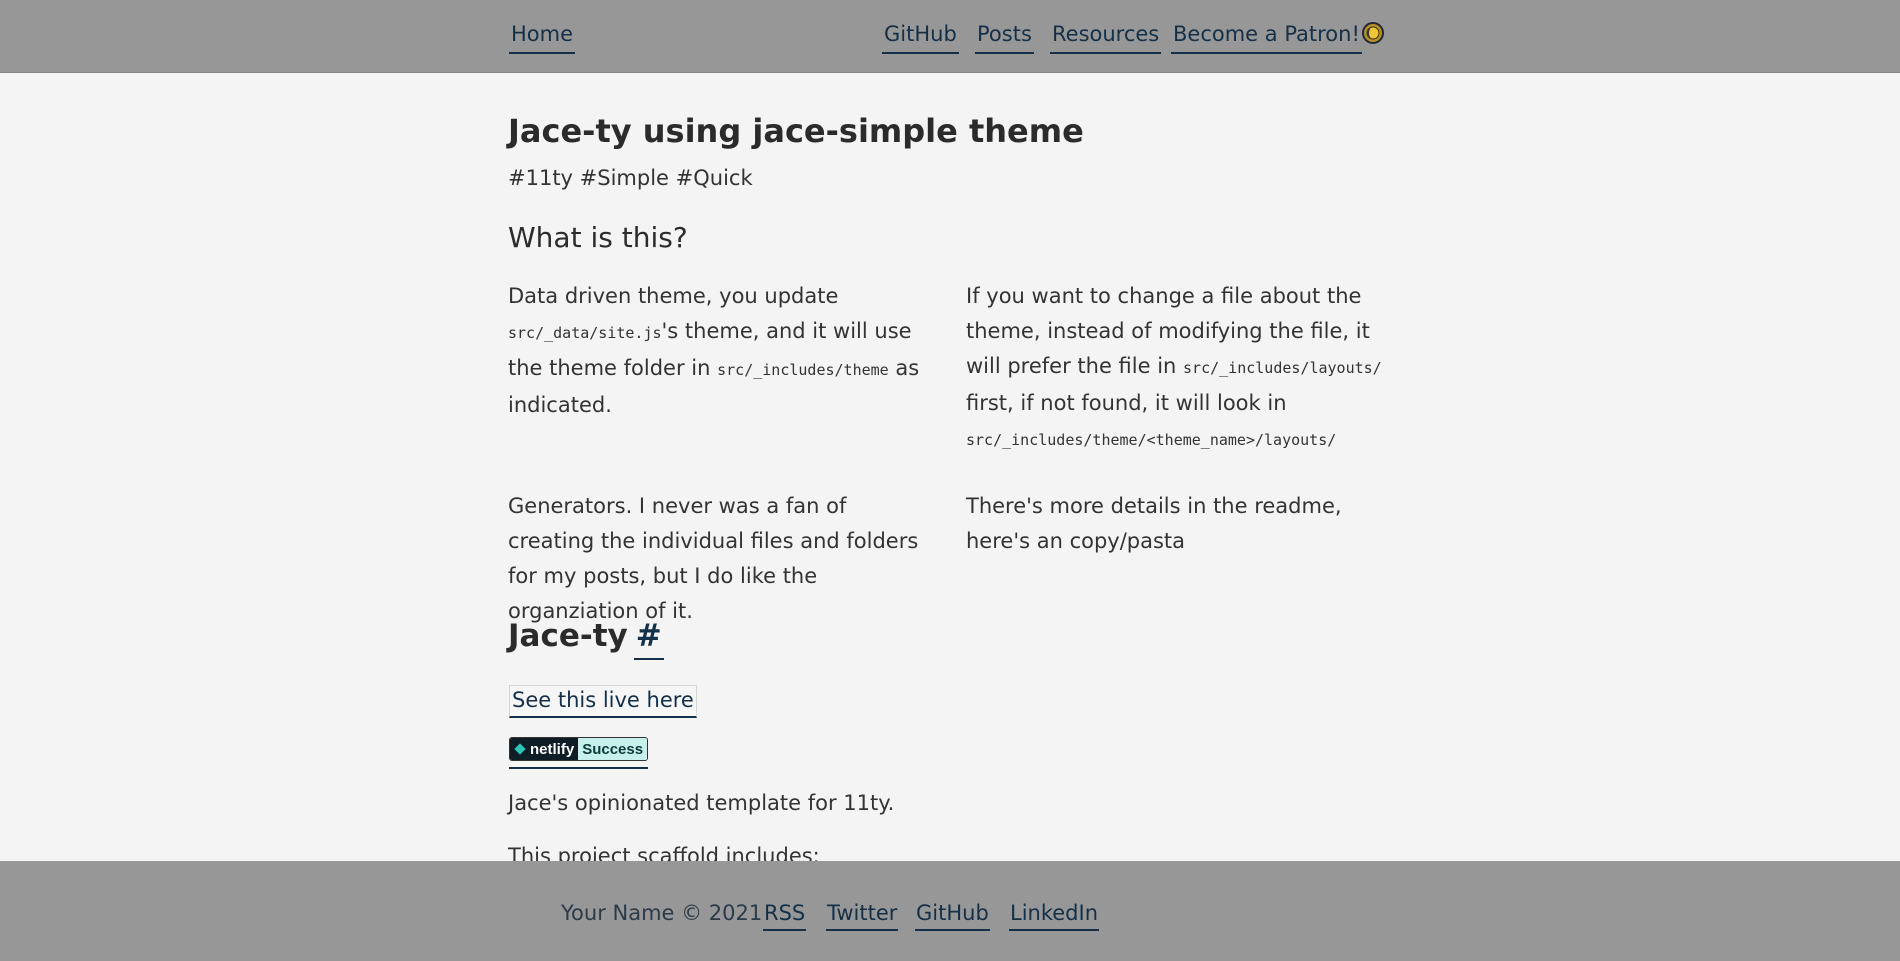 Image resolution: width=1900 pixels, height=961 pixels. I want to click on netlify-status-badge-link: netlify Success, so click(579, 753).